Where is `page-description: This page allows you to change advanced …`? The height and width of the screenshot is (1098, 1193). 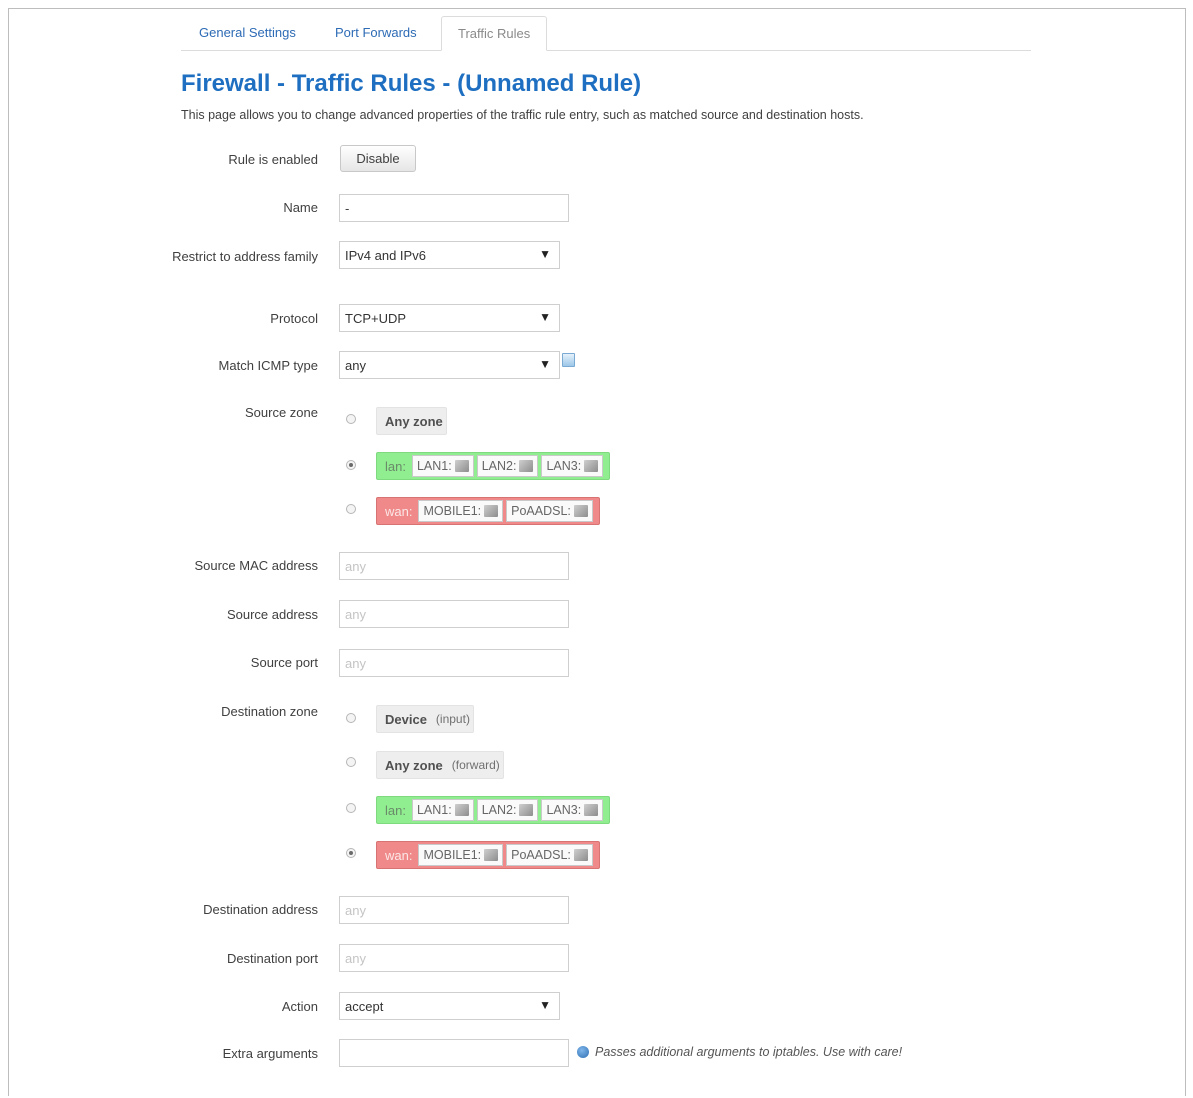
page-description: This page allows you to change advanced … is located at coordinates (522, 115).